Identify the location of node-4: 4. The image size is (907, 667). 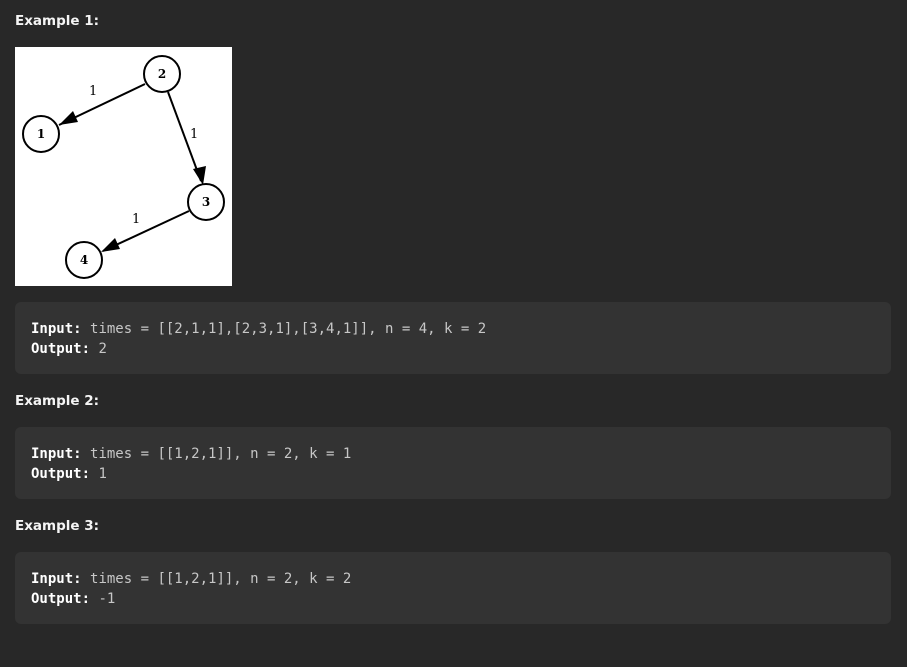
(84, 260).